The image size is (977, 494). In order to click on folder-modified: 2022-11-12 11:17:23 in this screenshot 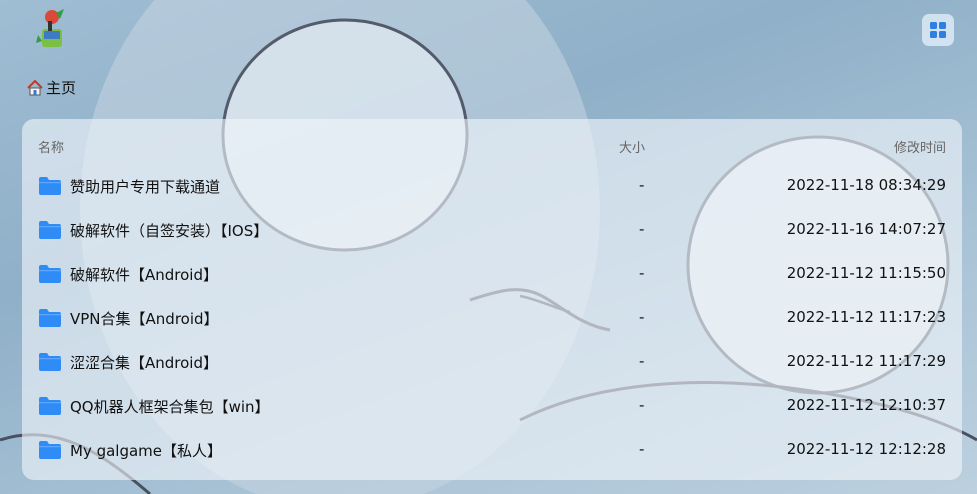, I will do `click(866, 317)`.